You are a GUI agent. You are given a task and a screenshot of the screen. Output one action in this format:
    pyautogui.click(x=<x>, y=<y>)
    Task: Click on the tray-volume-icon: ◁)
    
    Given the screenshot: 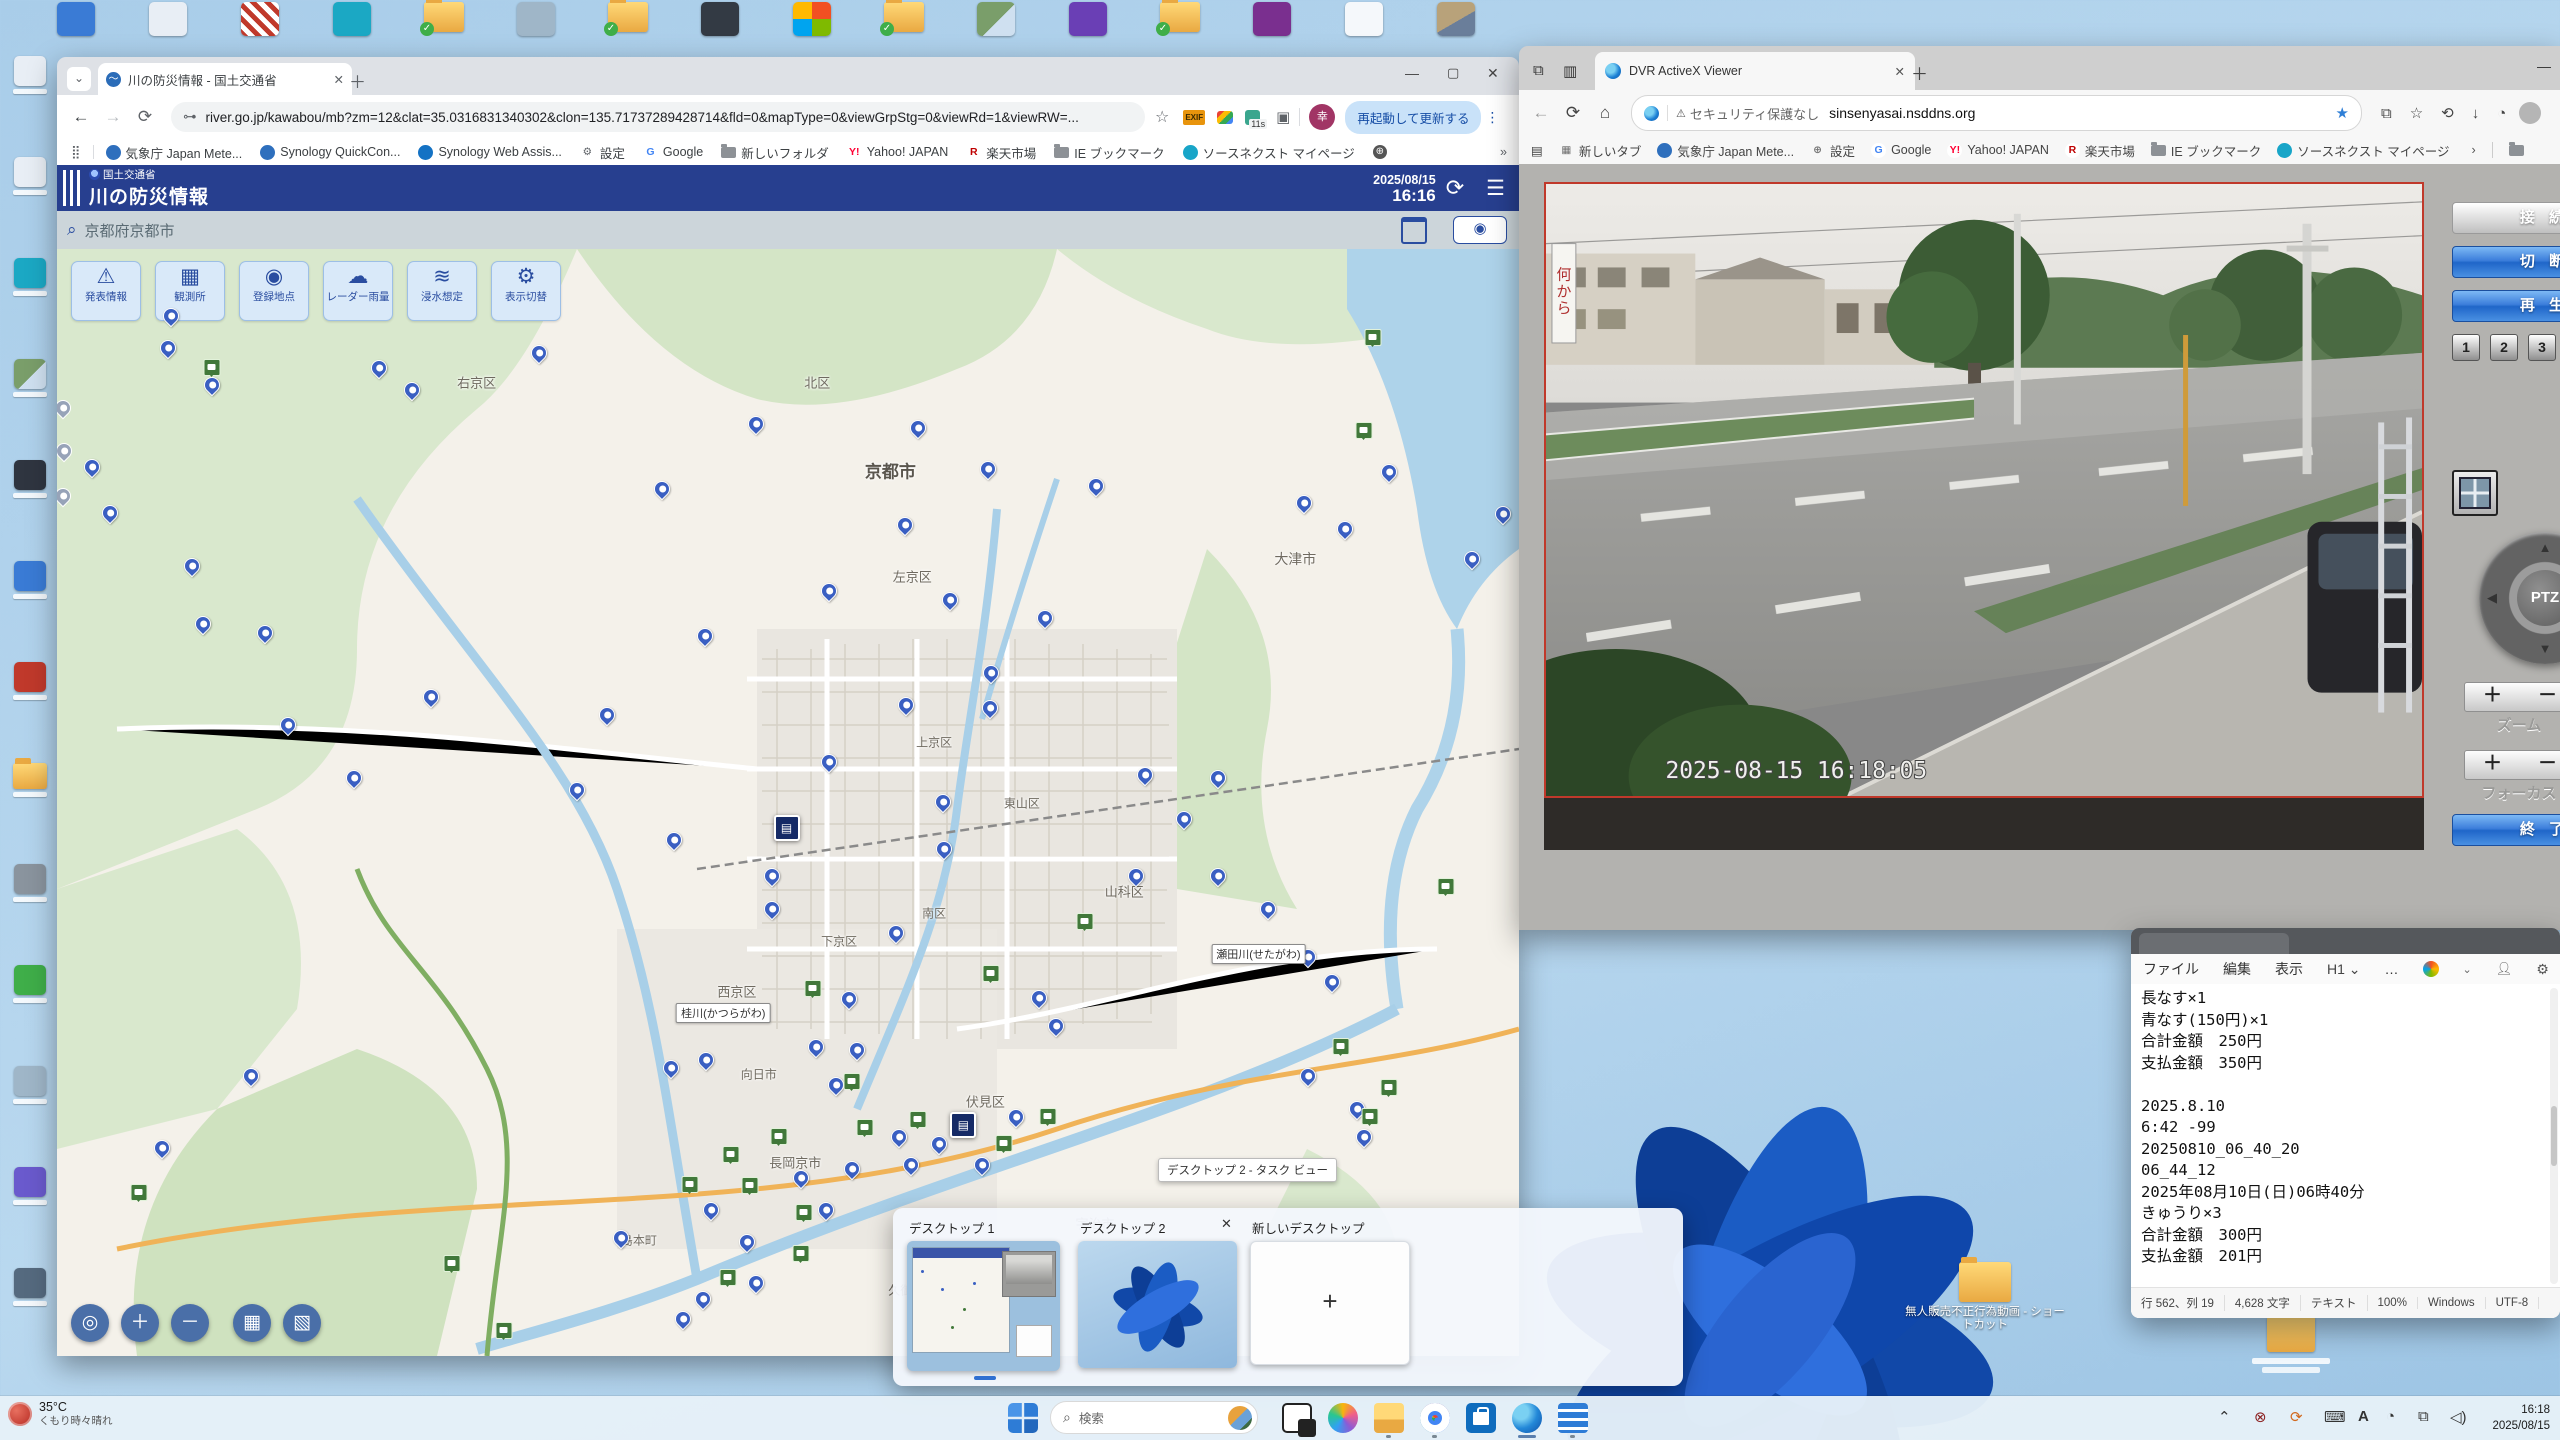 What is the action you would take?
    pyautogui.click(x=2458, y=1417)
    